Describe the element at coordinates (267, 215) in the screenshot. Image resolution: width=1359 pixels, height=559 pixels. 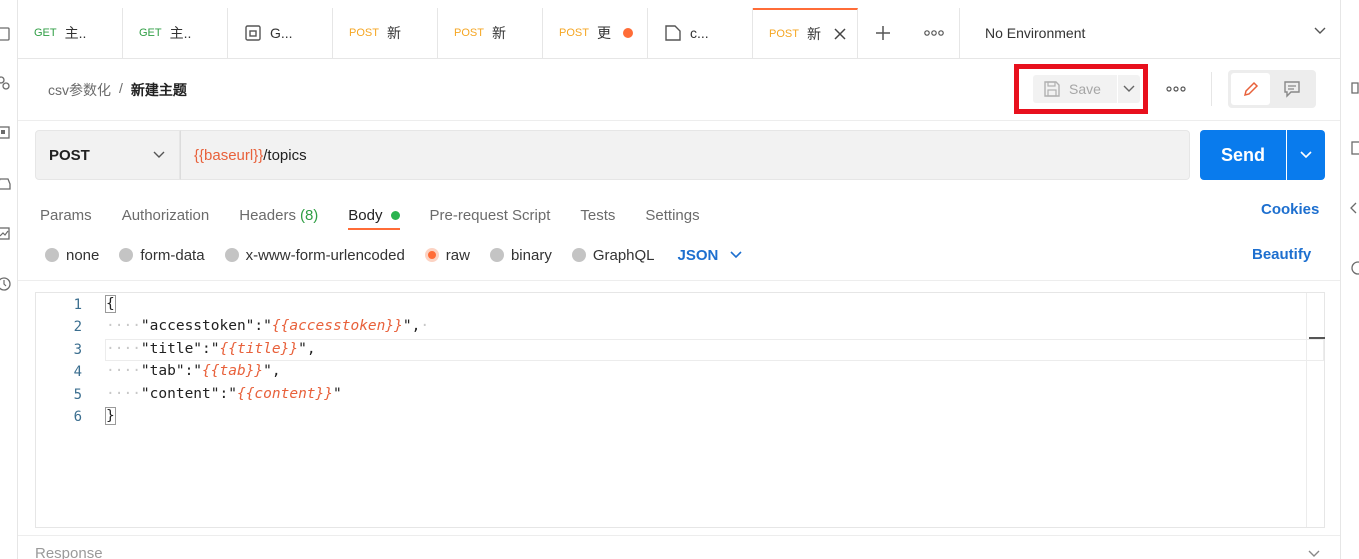
I see `tab-label: Headers` at that location.